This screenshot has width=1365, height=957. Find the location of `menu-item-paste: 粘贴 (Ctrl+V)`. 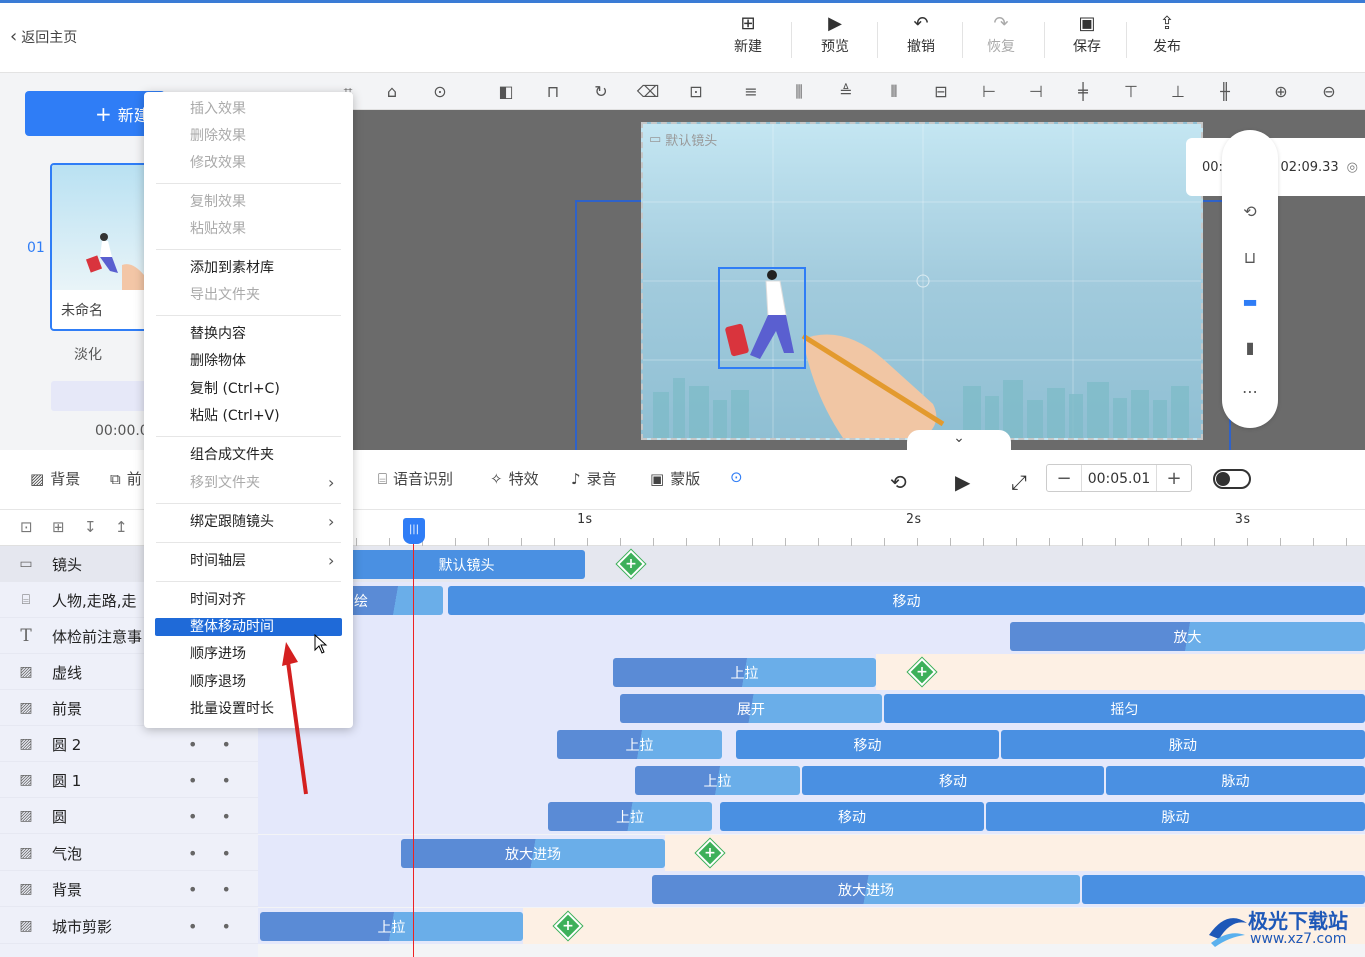

menu-item-paste: 粘贴 (Ctrl+V) is located at coordinates (235, 416).